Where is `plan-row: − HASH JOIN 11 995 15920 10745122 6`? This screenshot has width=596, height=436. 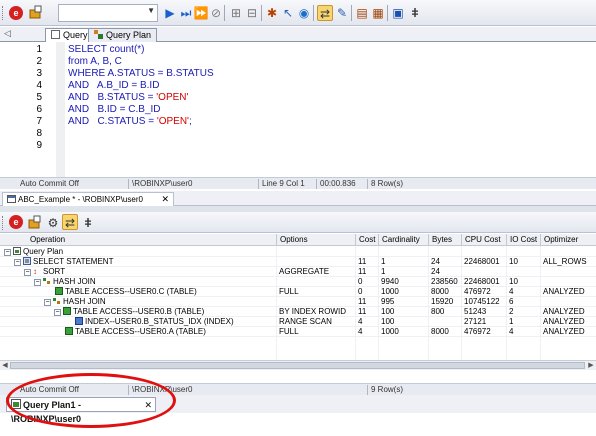
plan-row: − HASH JOIN 11 995 15920 10745122 6 is located at coordinates (298, 302).